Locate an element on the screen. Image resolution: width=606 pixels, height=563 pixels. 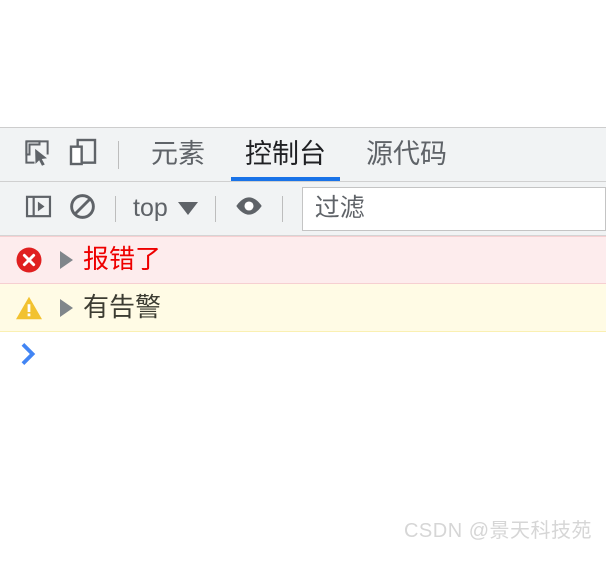
console-message-error: 报错了 is located at coordinates (303, 260).